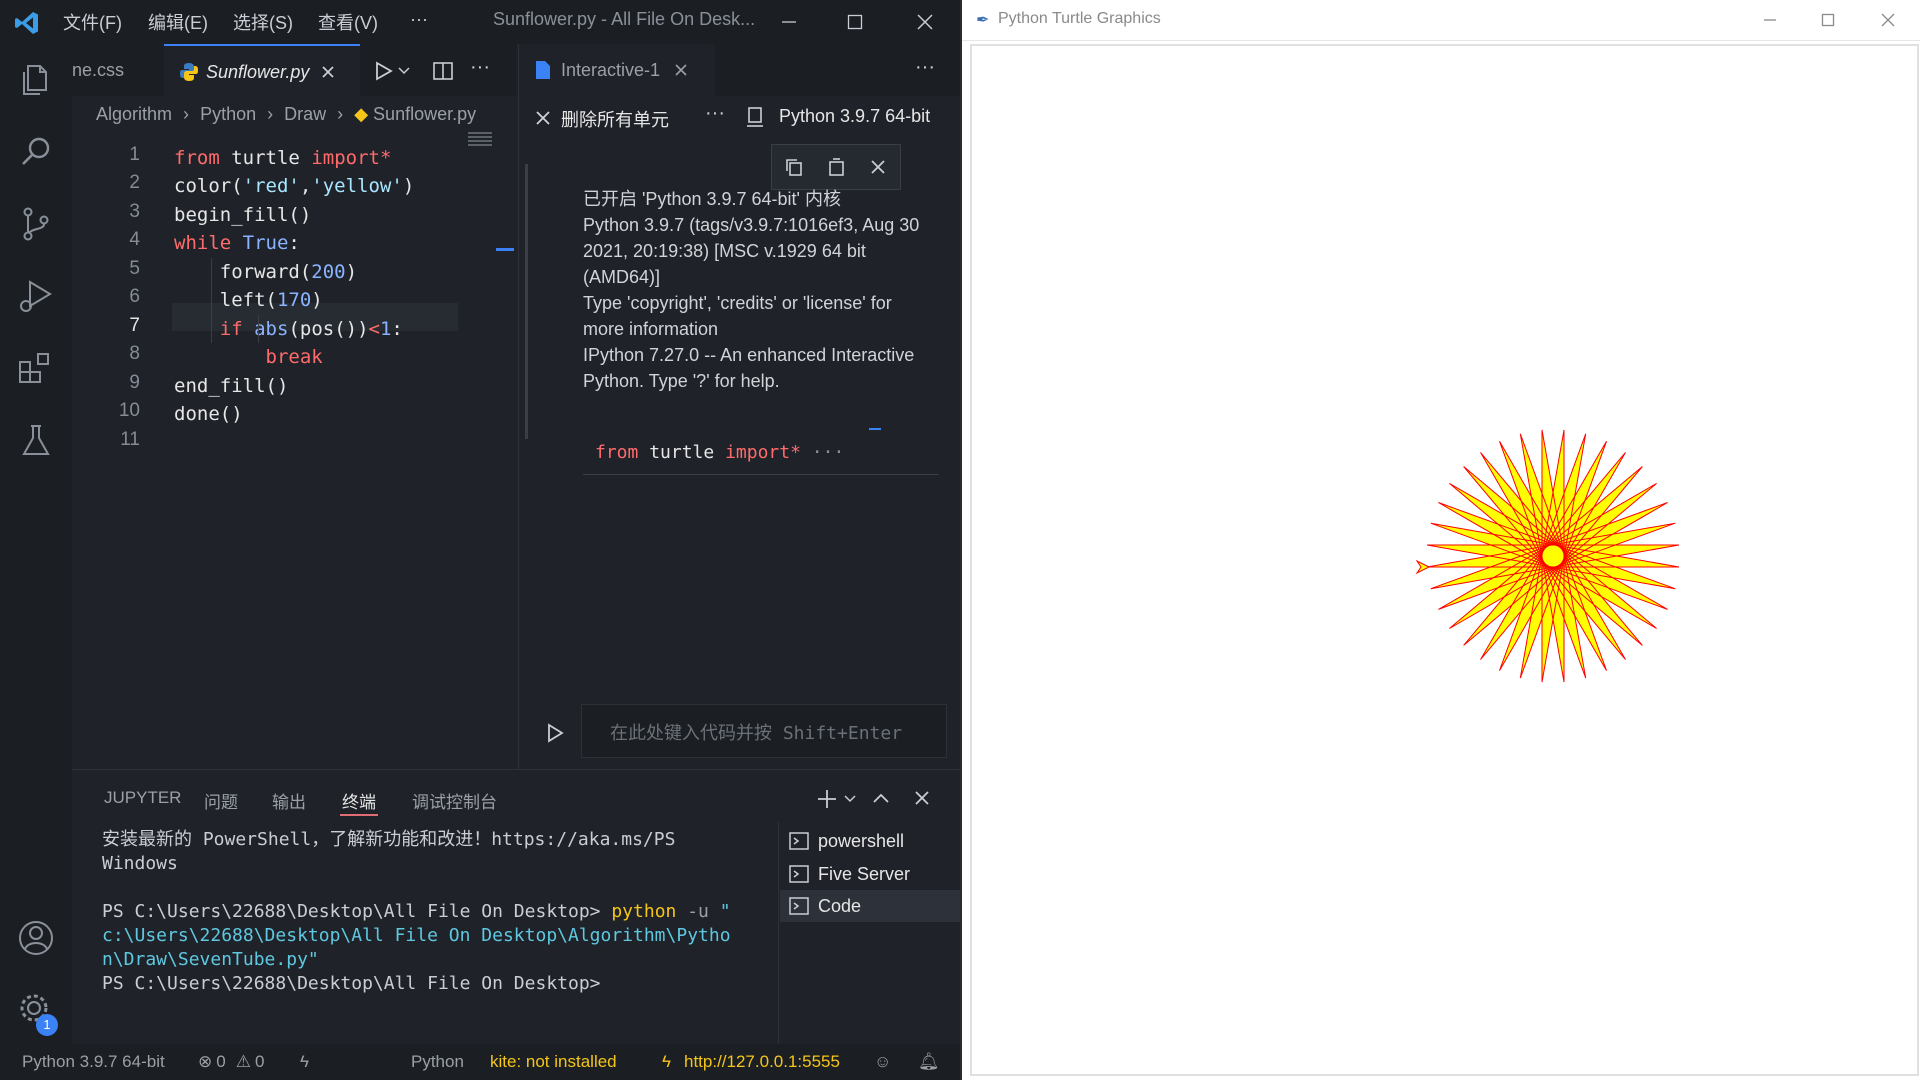  What do you see at coordinates (870, 906) in the screenshot?
I see `terminal-item-code: Code` at bounding box center [870, 906].